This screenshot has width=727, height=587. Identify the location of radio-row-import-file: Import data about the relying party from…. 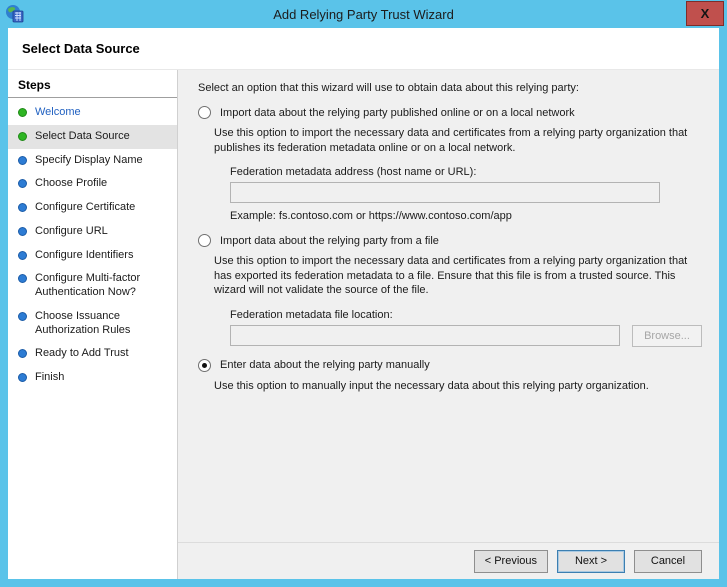
(450, 241).